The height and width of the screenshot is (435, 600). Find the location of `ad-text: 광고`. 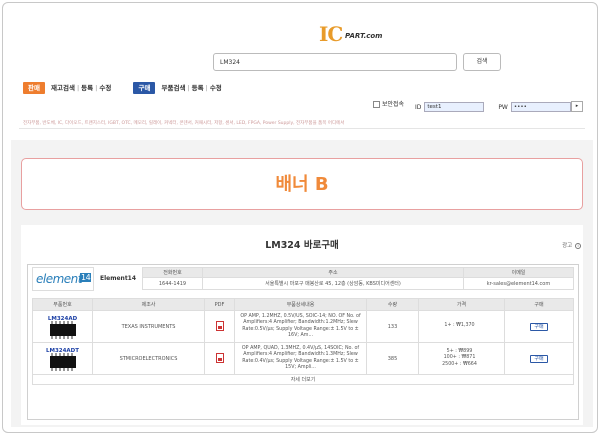

ad-text: 광고 is located at coordinates (567, 246).